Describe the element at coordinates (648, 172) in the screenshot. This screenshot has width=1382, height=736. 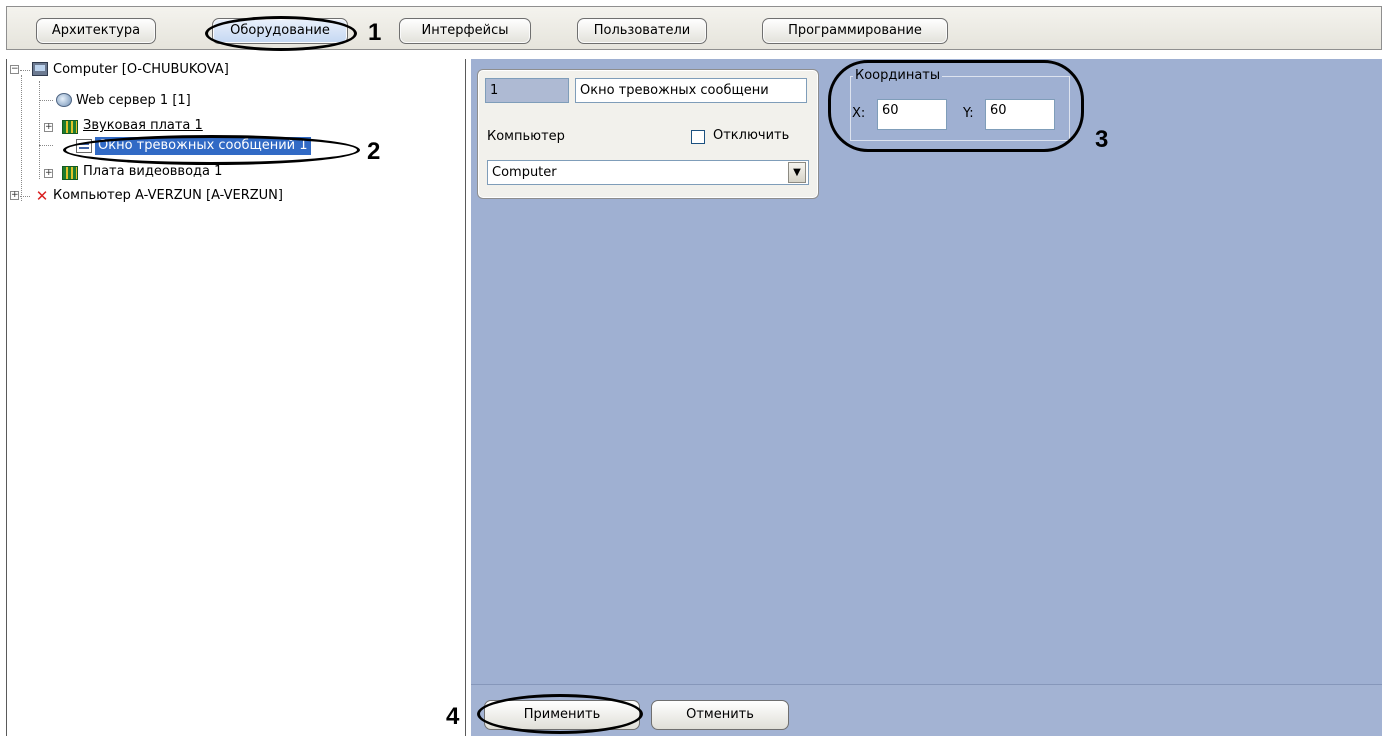
I see `computer-select: Computer` at that location.